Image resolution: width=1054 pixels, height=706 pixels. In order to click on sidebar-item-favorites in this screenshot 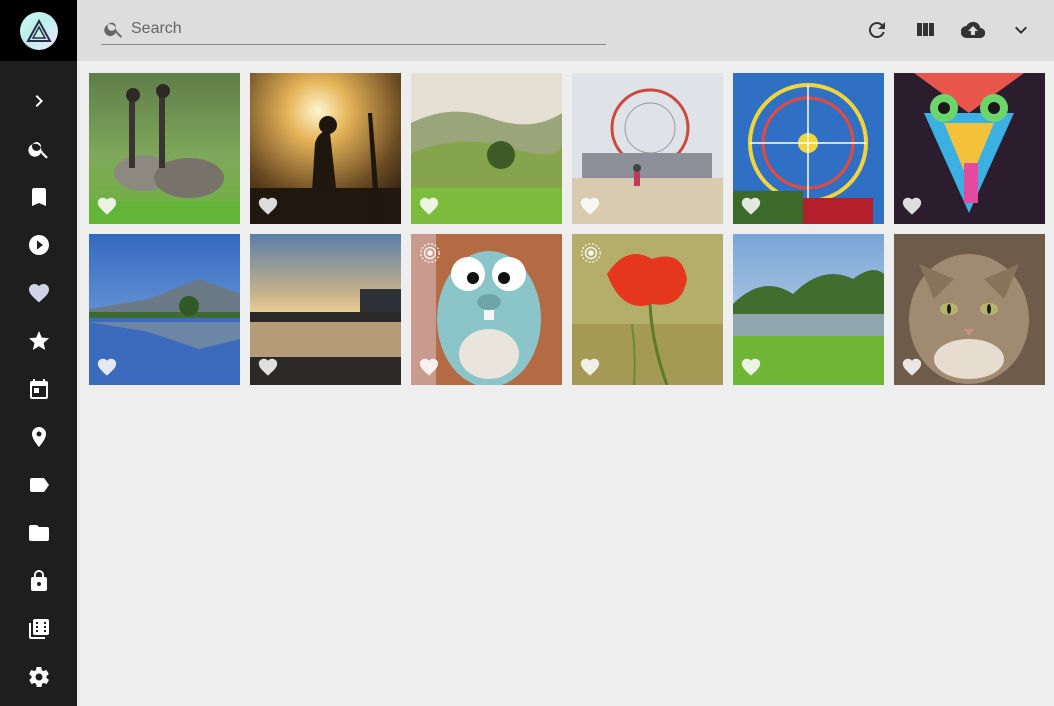, I will do `click(38, 293)`.